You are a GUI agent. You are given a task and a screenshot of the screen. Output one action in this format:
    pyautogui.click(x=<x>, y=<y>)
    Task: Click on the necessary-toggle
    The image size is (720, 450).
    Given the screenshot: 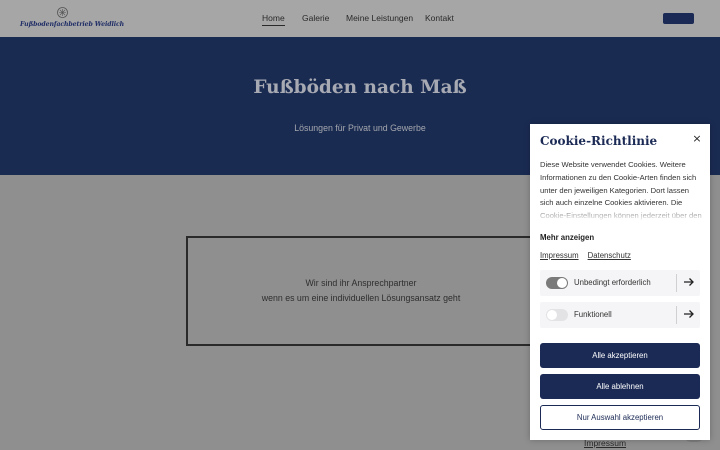 What is the action you would take?
    pyautogui.click(x=557, y=283)
    